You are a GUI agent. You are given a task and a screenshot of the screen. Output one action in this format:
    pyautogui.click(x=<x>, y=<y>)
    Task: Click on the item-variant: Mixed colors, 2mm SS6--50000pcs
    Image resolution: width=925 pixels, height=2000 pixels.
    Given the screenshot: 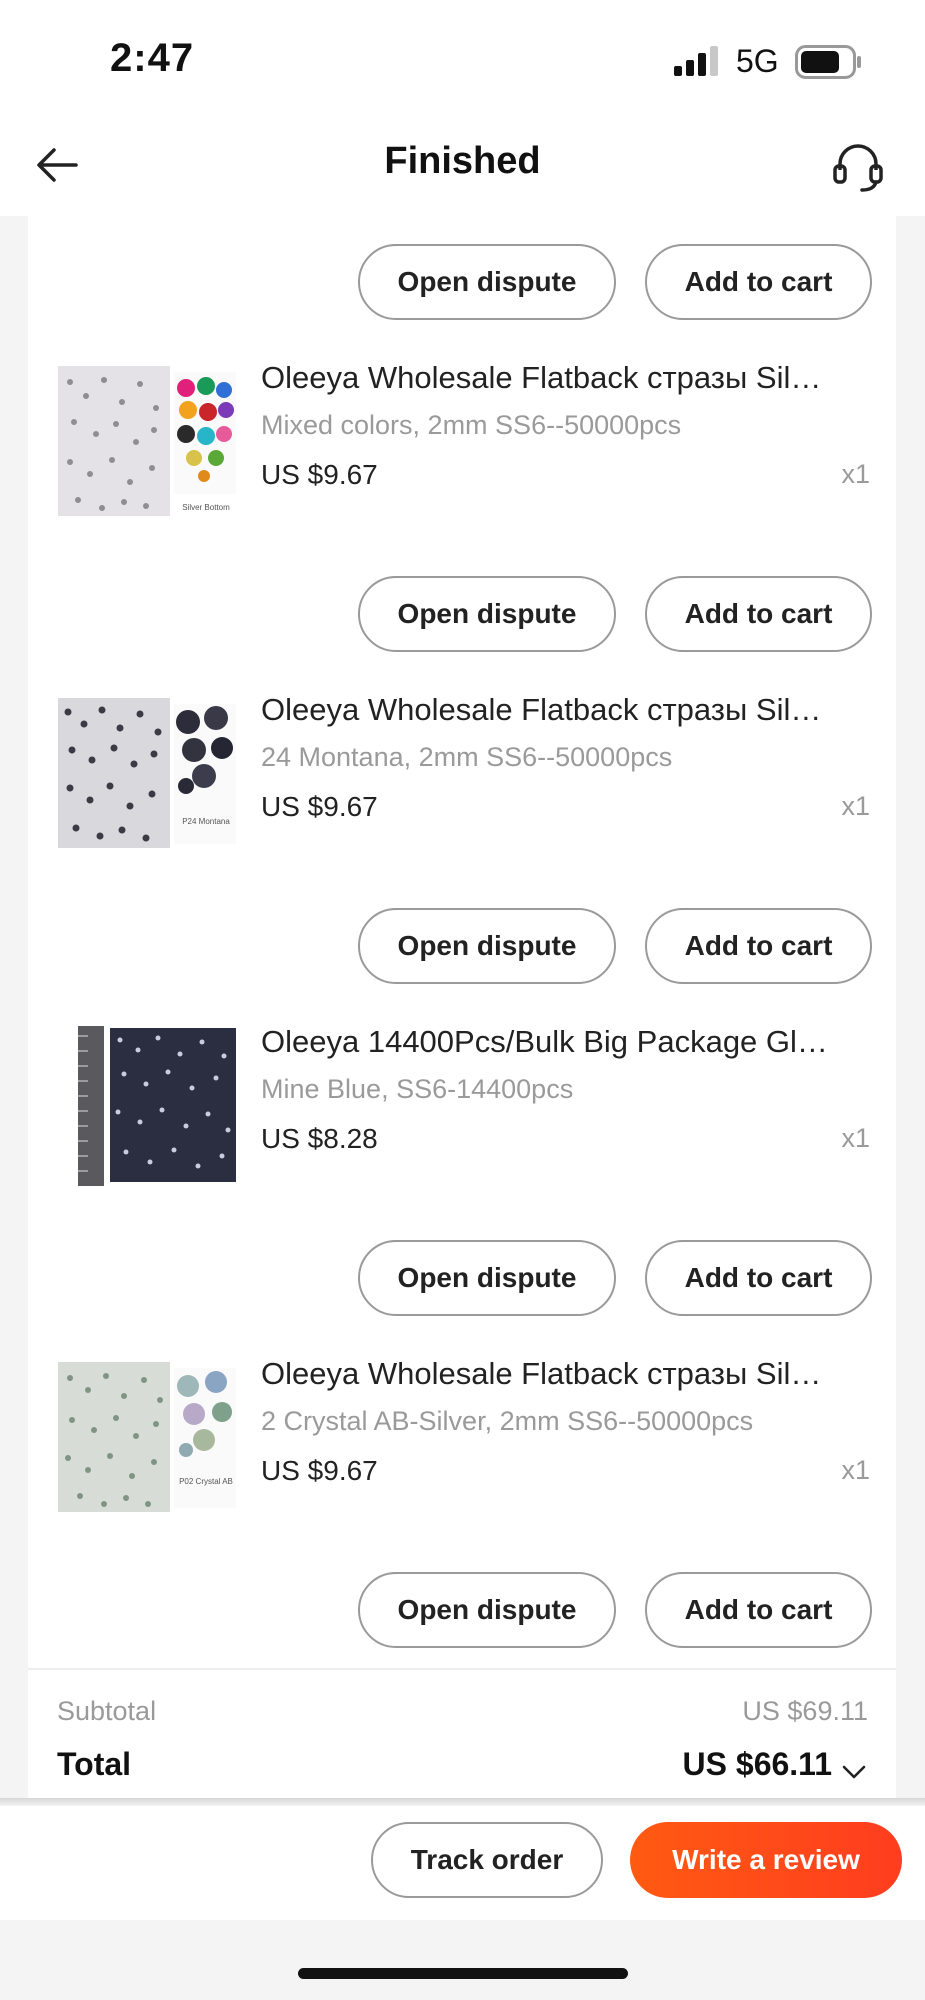 What is the action you would take?
    pyautogui.click(x=471, y=425)
    